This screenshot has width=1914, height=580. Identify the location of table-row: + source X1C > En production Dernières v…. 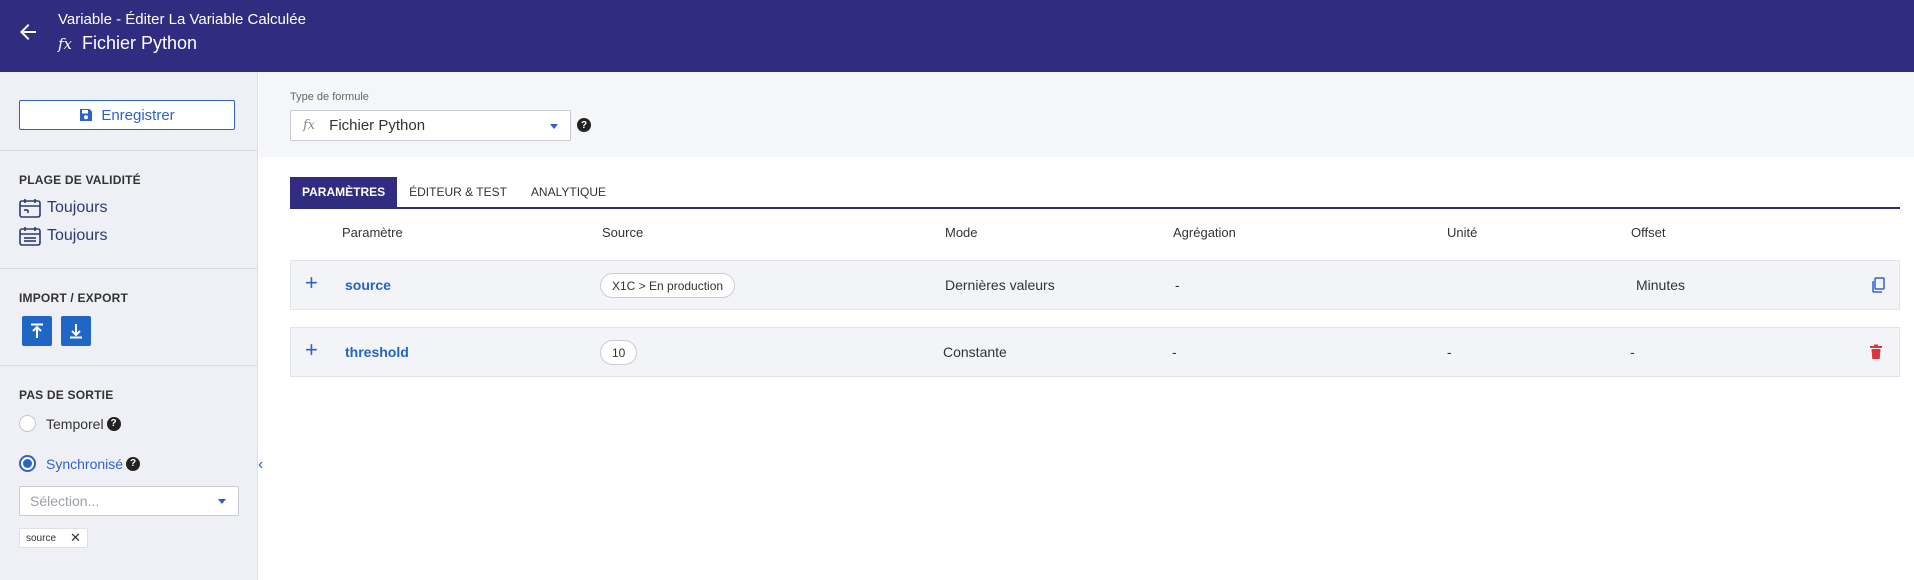
(1095, 285).